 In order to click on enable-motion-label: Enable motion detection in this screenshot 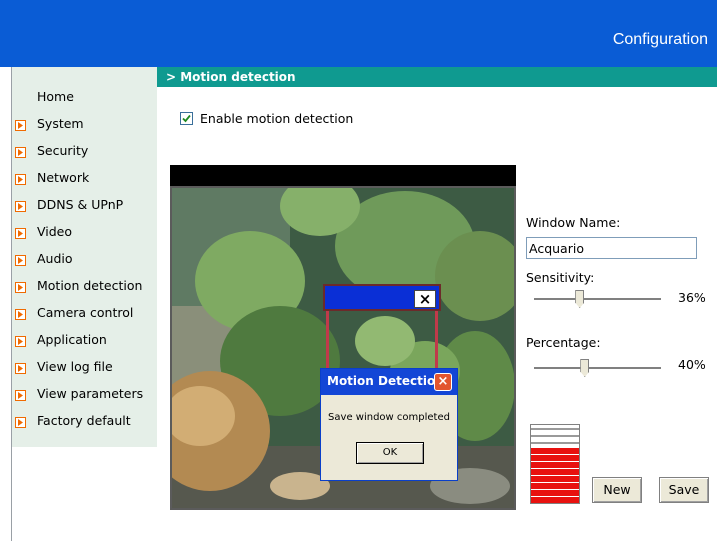, I will do `click(277, 118)`.